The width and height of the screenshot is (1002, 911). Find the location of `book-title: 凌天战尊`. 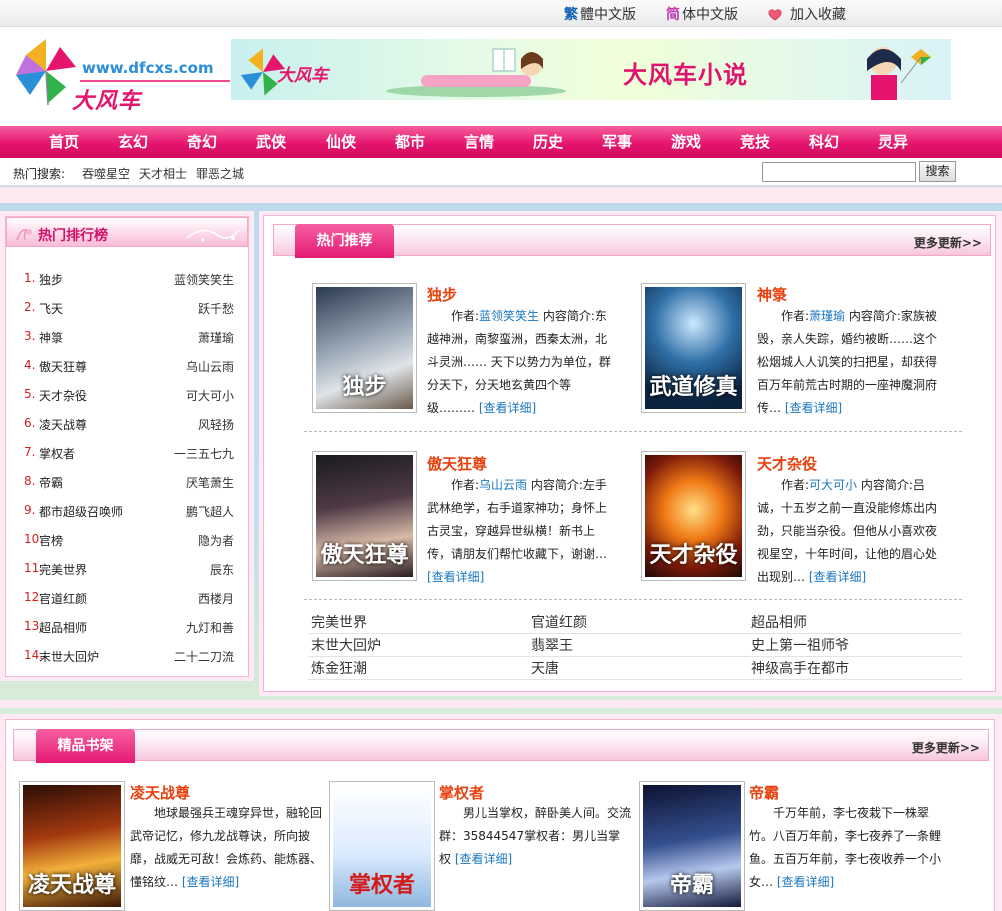

book-title: 凌天战尊 is located at coordinates (160, 792).